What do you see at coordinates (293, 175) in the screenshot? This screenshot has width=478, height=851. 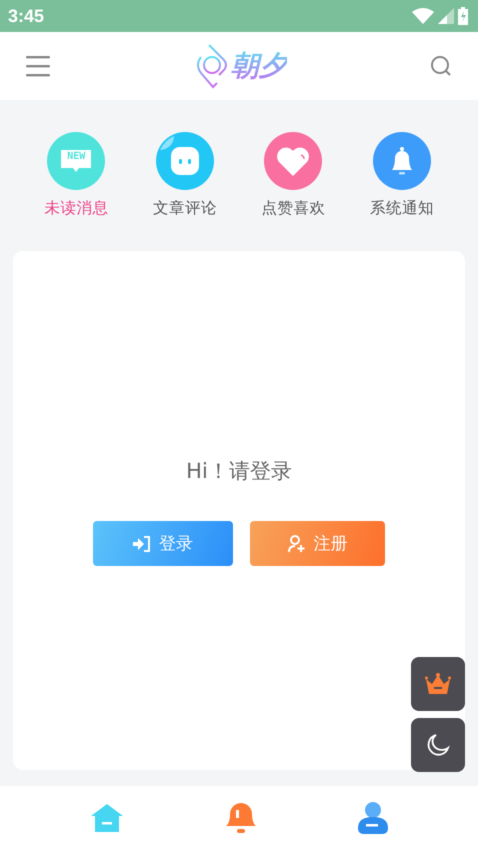 I see `shortcut-item: 点赞喜欢` at bounding box center [293, 175].